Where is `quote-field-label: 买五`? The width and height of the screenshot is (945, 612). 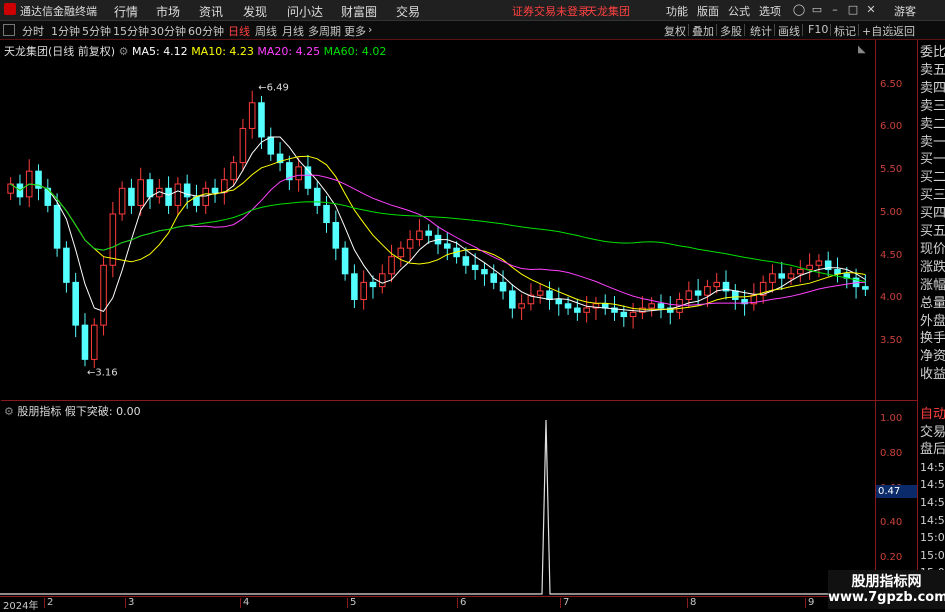
quote-field-label: 买五 is located at coordinates (932, 231).